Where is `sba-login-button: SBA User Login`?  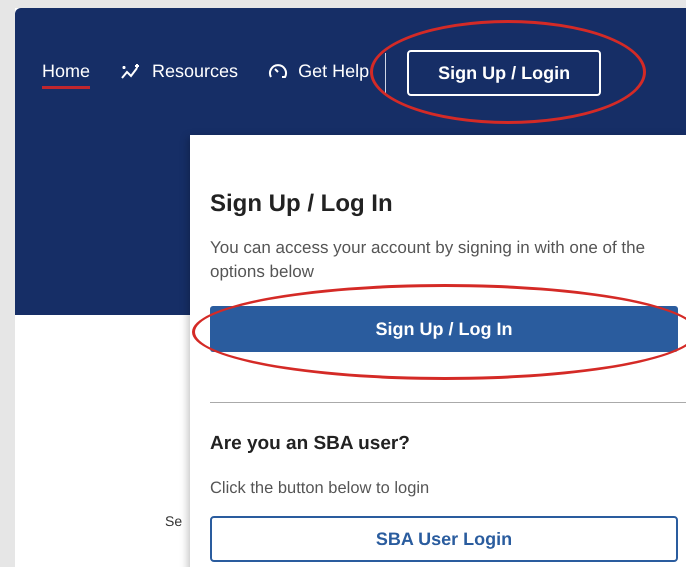
sba-login-button: SBA User Login is located at coordinates (444, 539).